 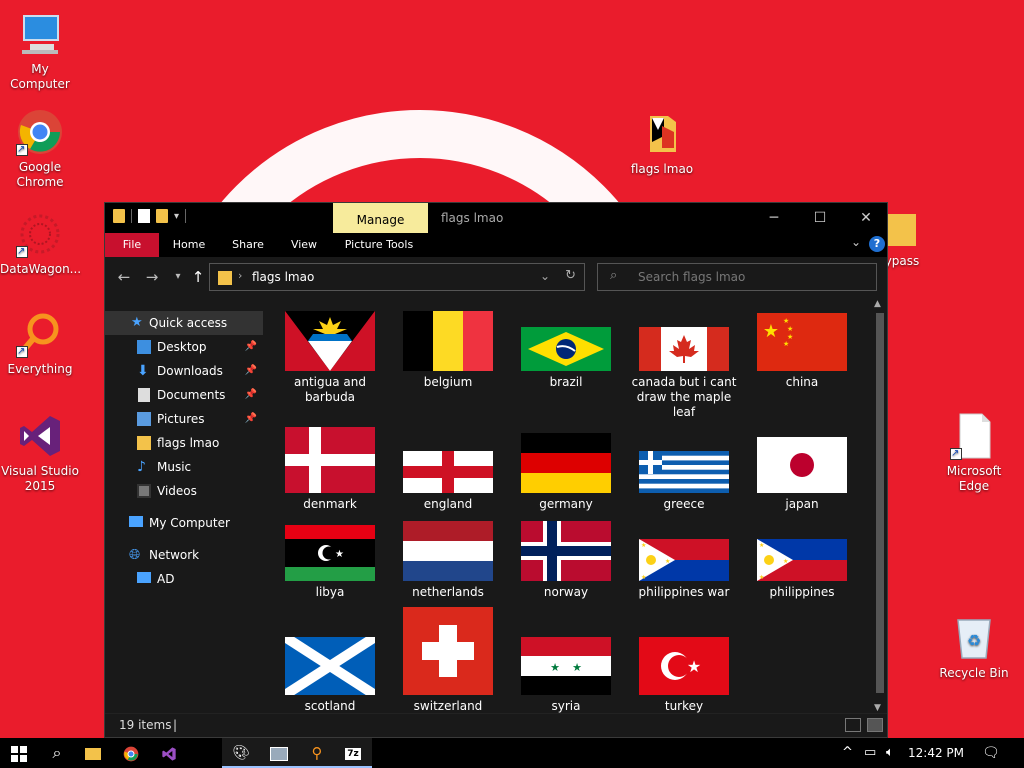 I want to click on start-button, so click(x=19, y=753).